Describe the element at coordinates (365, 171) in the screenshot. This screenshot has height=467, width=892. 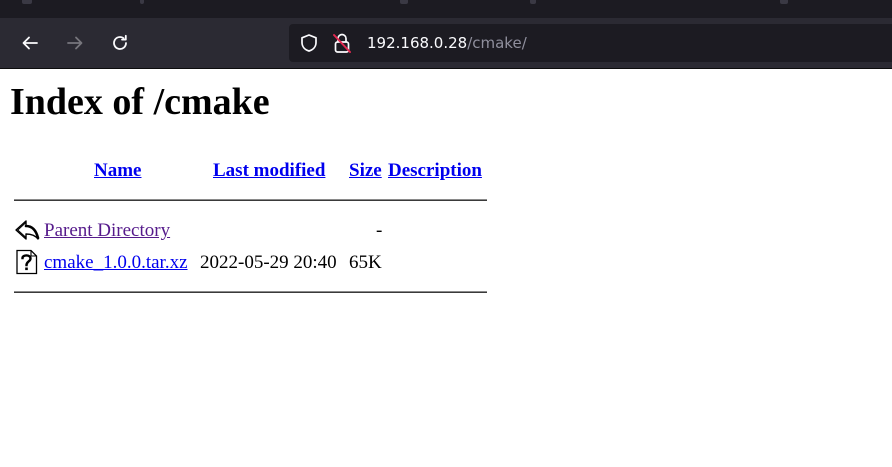
I see `column-header-size: Size` at that location.